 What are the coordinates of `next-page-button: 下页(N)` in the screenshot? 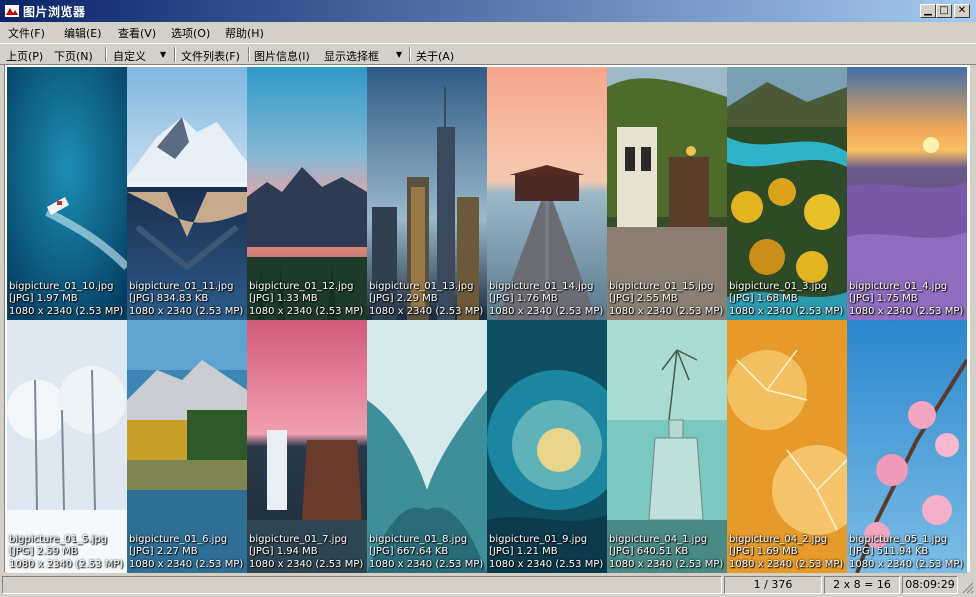 It's located at (73, 56).